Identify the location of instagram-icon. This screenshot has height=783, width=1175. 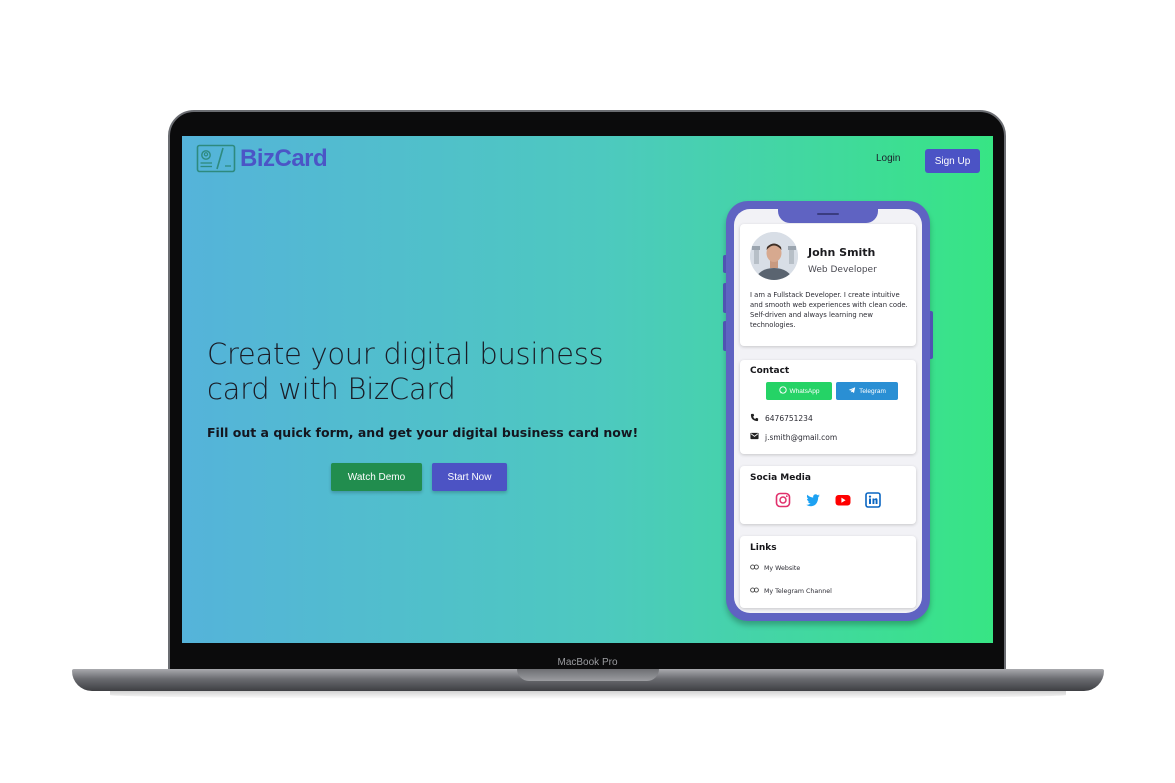
(783, 500).